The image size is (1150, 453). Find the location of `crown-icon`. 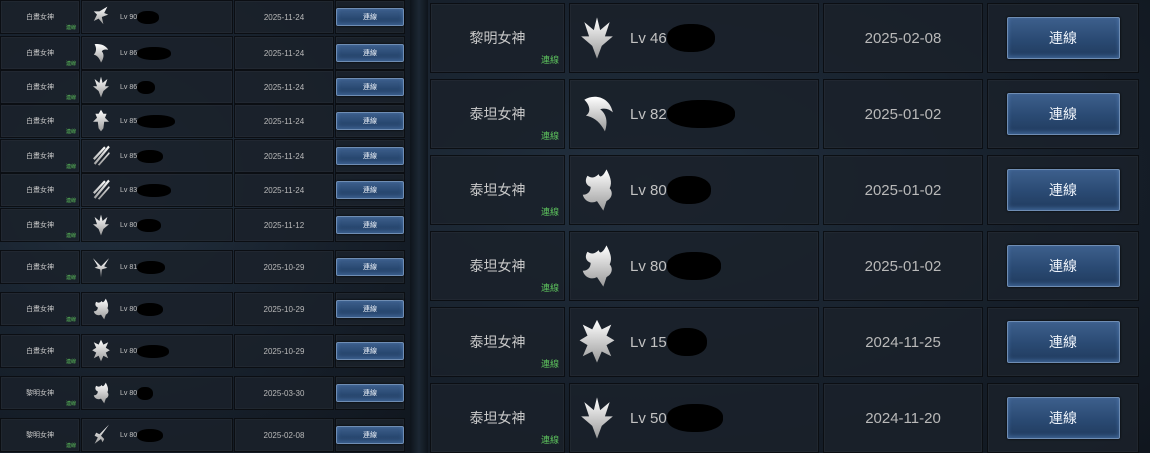

crown-icon is located at coordinates (101, 225).